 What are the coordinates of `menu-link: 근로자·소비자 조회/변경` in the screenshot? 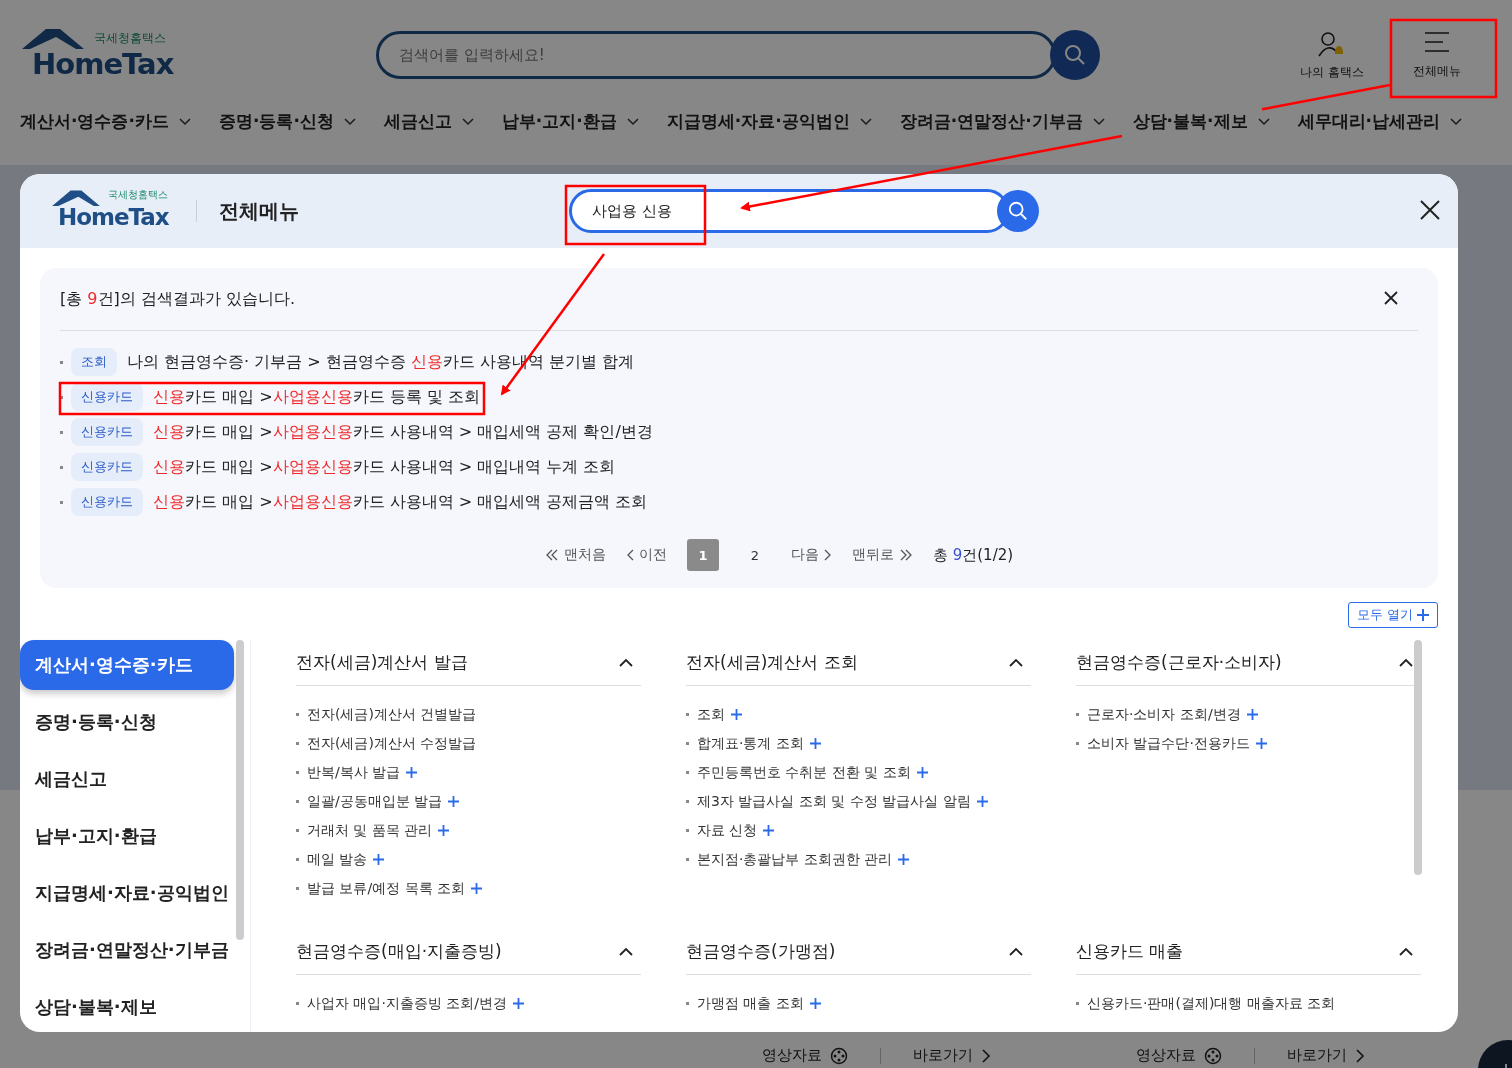 It's located at (1164, 714).